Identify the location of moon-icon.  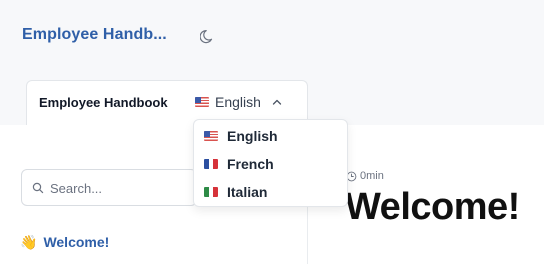
(208, 36).